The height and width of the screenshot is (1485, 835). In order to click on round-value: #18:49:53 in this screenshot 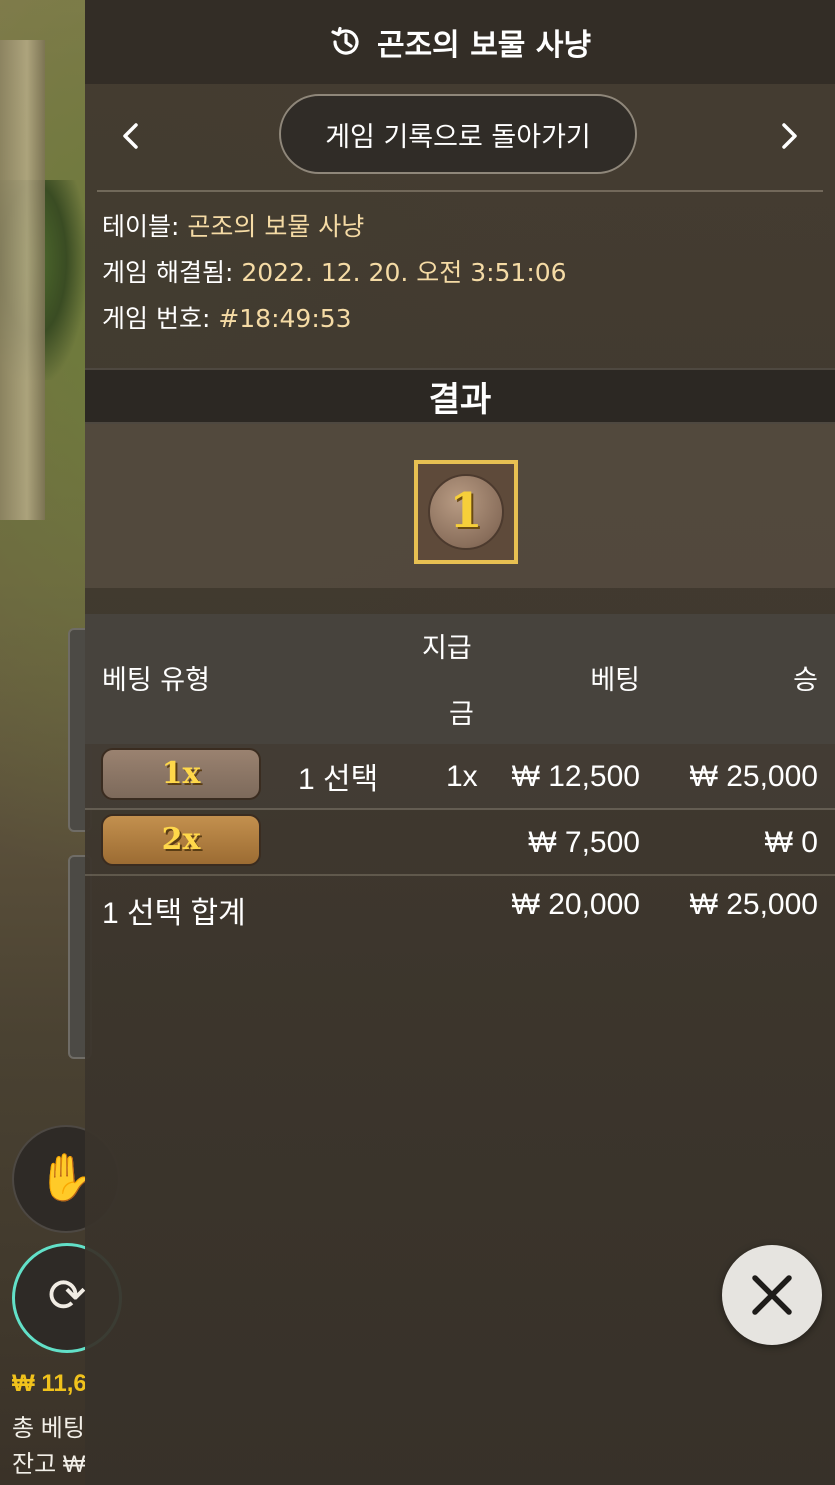, I will do `click(285, 318)`.